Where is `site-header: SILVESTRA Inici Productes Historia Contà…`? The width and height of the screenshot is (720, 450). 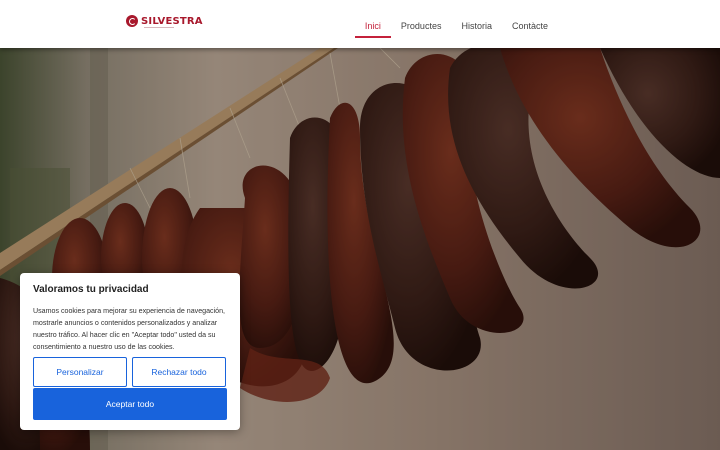 site-header: SILVESTRA Inici Productes Historia Contà… is located at coordinates (360, 24).